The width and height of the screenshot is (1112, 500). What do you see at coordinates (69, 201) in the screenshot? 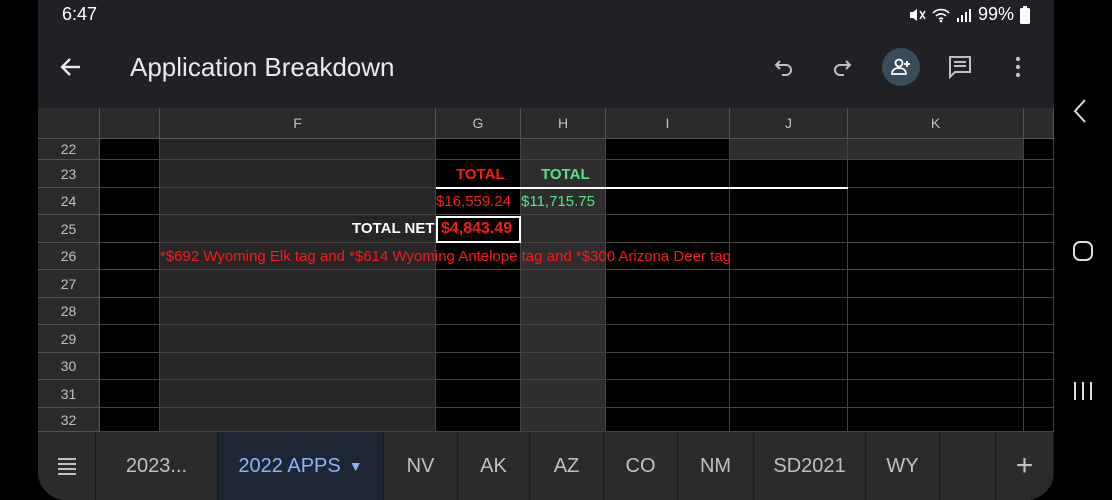
I see `row-header-24: 24` at bounding box center [69, 201].